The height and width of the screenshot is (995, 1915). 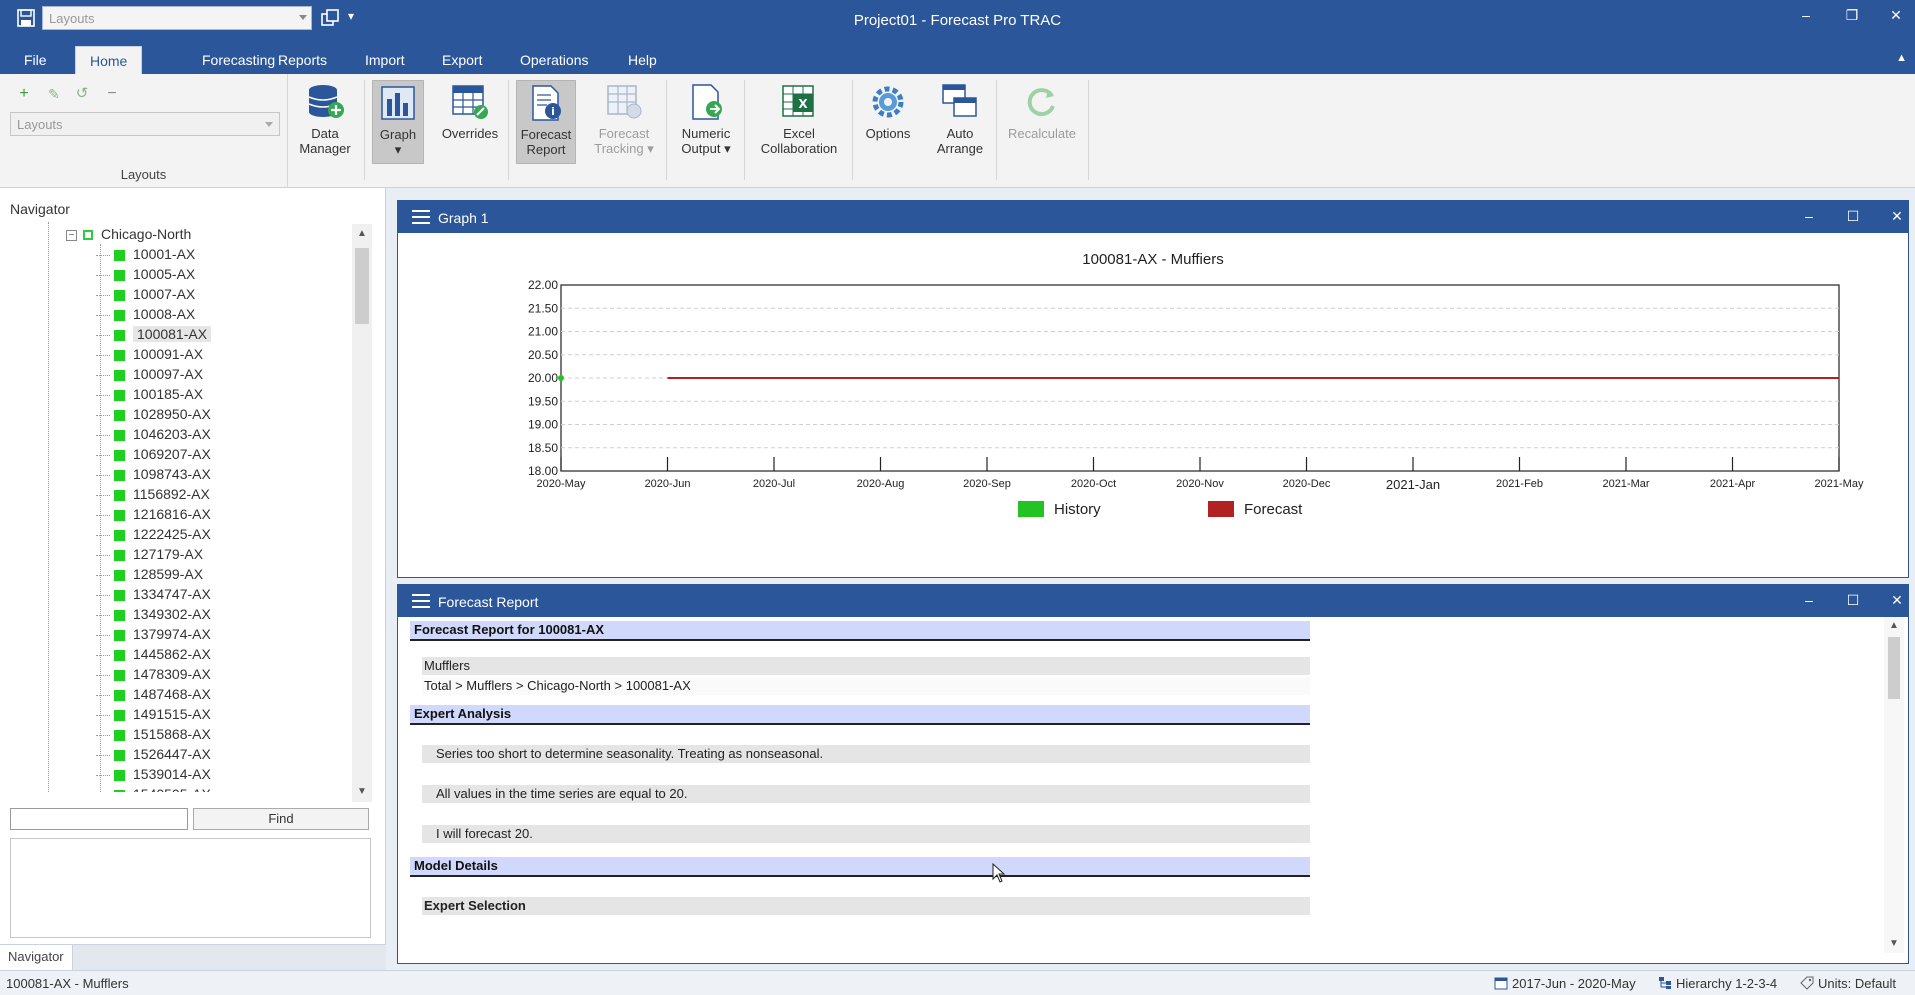 I want to click on tree-item-label: 128599-AX, so click(x=168, y=574).